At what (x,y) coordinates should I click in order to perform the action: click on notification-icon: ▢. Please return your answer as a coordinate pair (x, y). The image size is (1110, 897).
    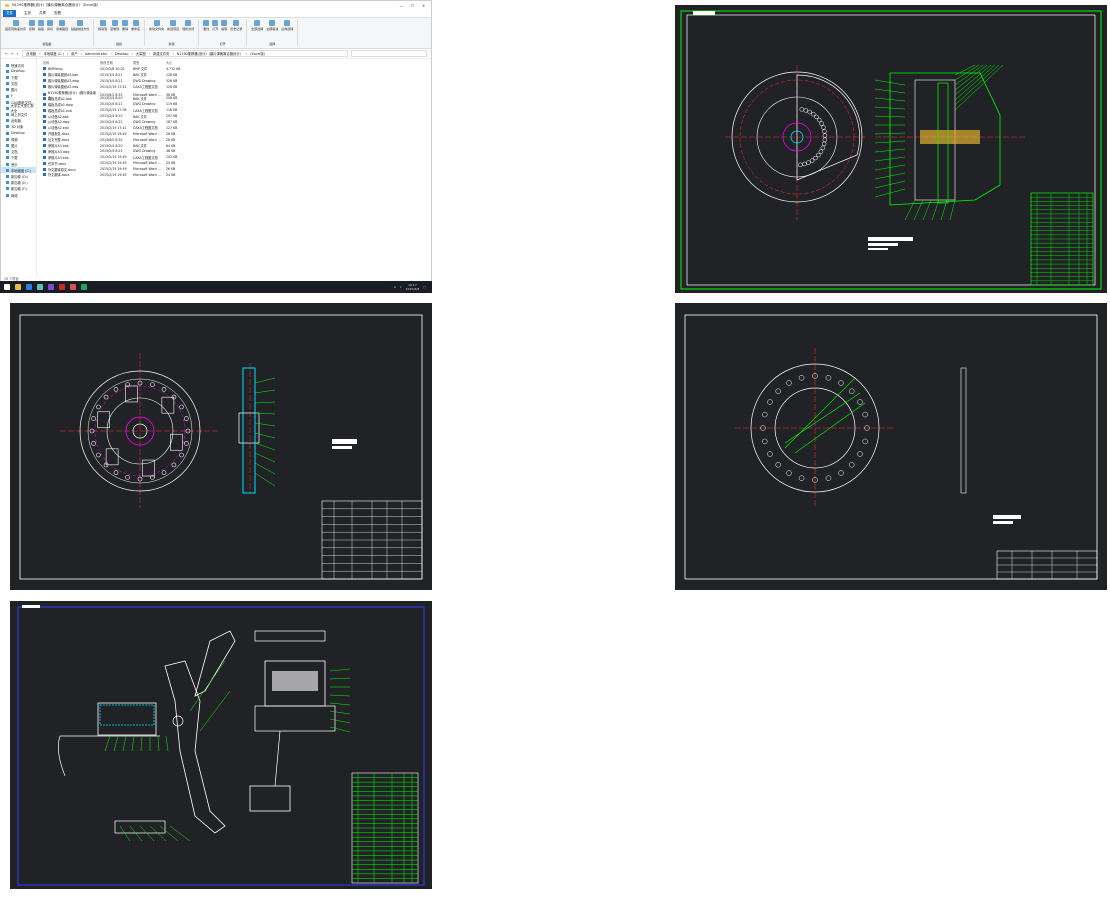
    Looking at the image, I should click on (424, 287).